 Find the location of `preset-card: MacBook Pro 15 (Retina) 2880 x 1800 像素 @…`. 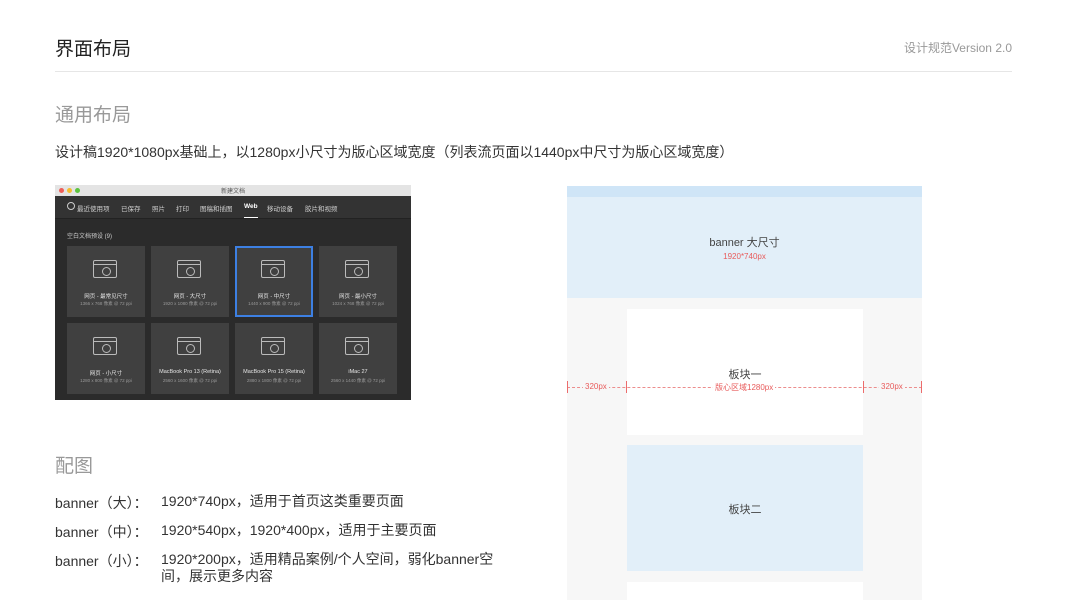

preset-card: MacBook Pro 15 (Retina) 2880 x 1800 像素 @… is located at coordinates (274, 358).